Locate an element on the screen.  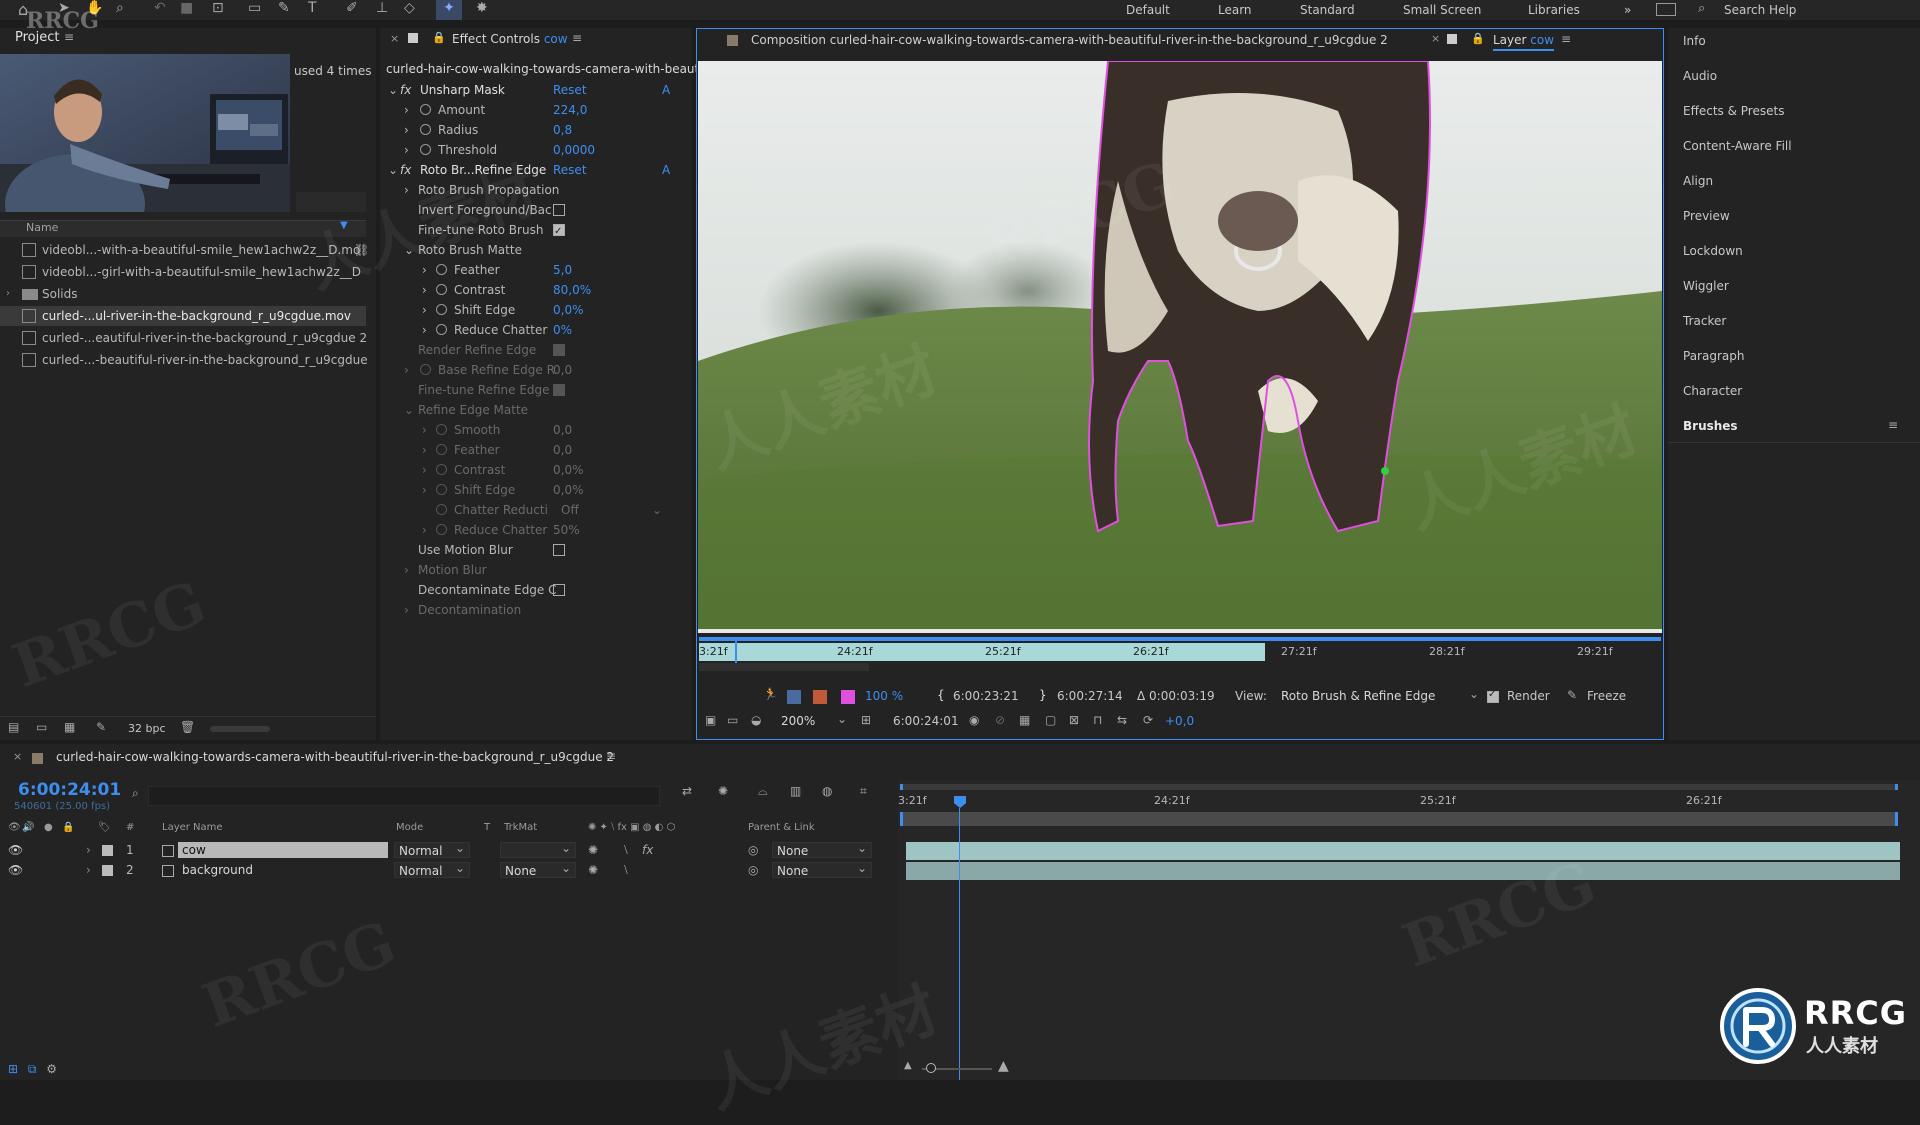
parent-dropdown: None is located at coordinates (822, 869).